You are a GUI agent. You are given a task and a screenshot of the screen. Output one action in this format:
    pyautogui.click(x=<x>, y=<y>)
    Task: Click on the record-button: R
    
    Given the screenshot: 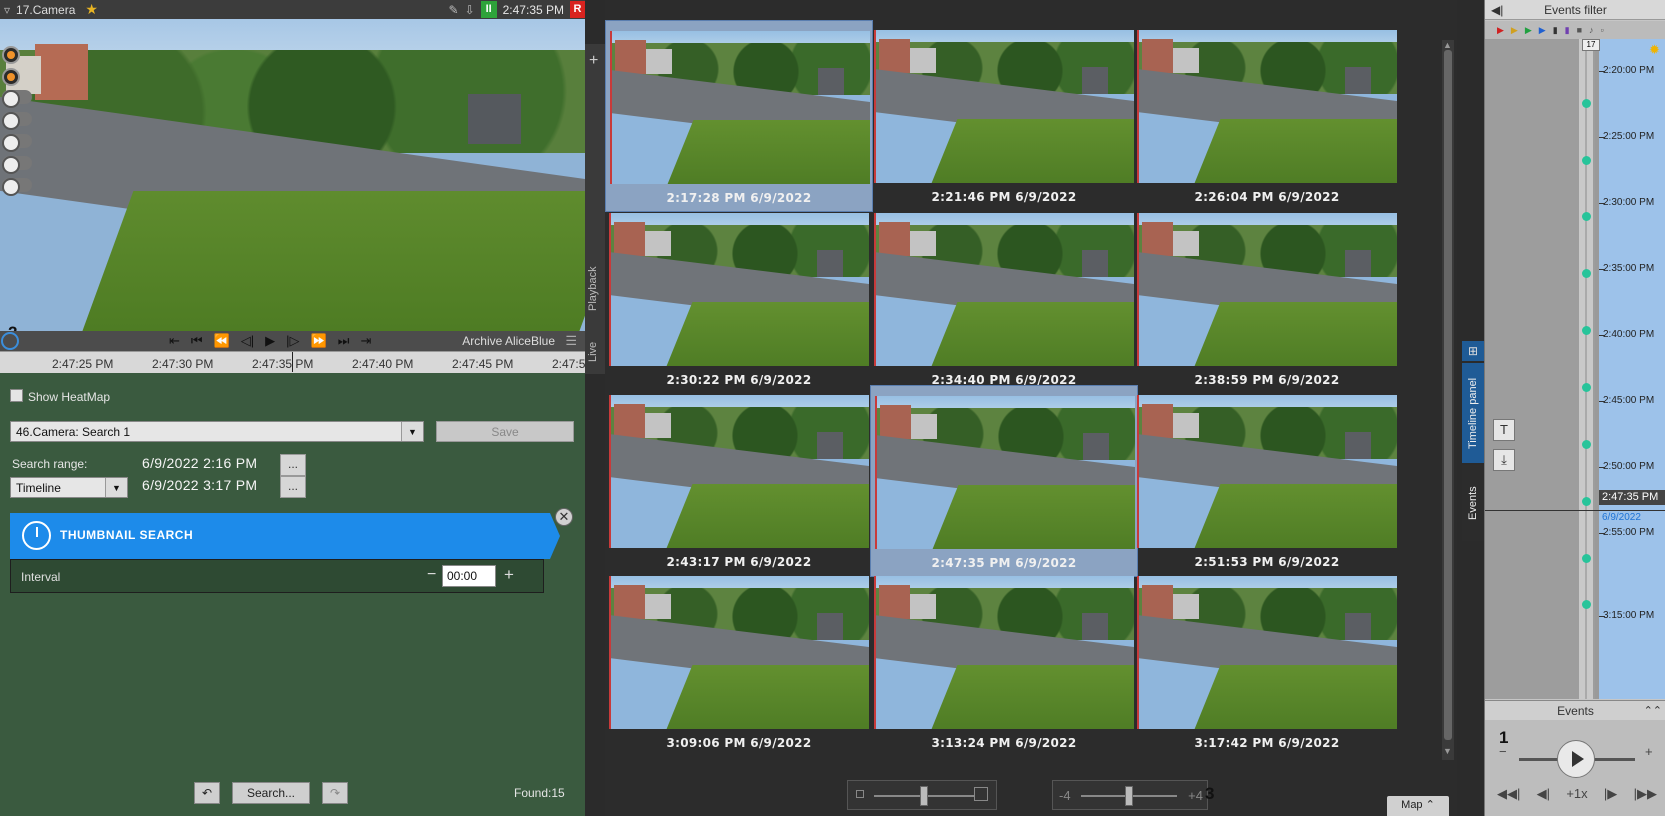 What is the action you would take?
    pyautogui.click(x=577, y=9)
    